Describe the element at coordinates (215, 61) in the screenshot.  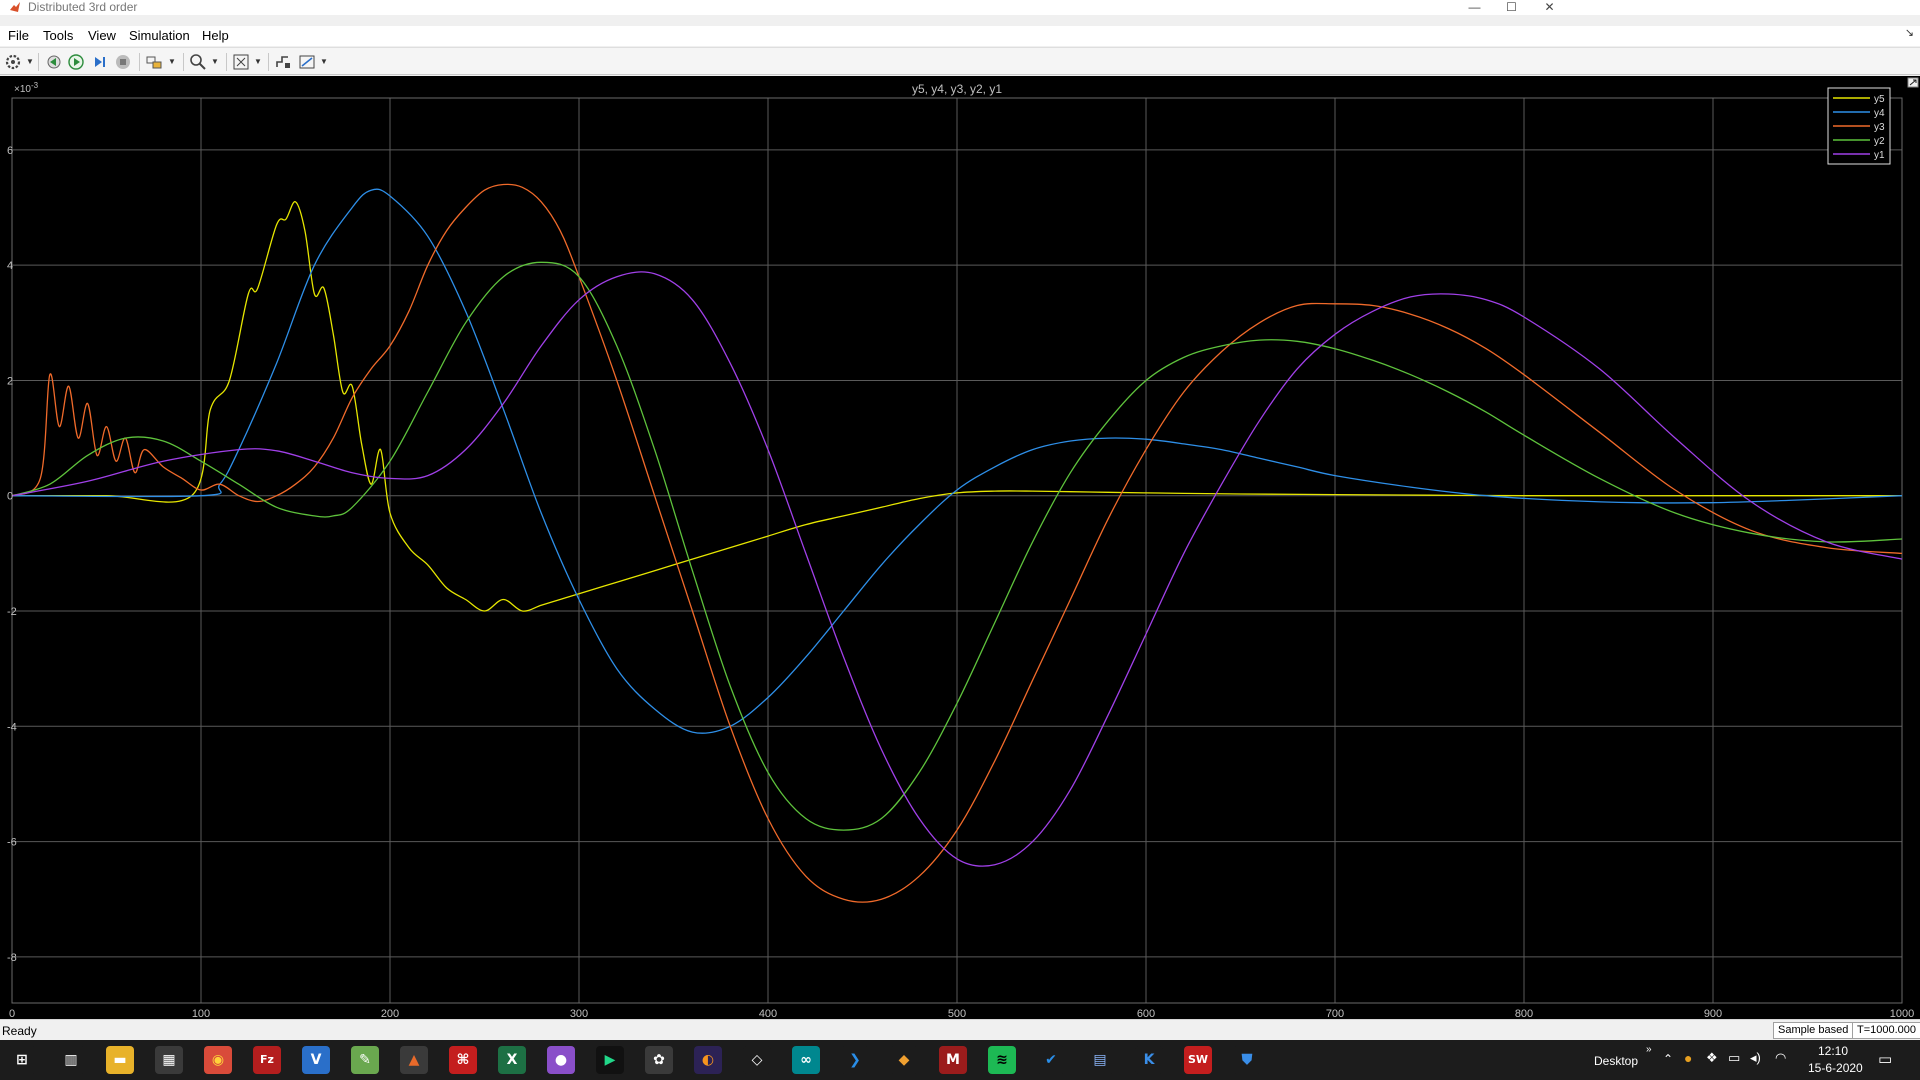
I see `zoom-dropdown-icon: ▼` at that location.